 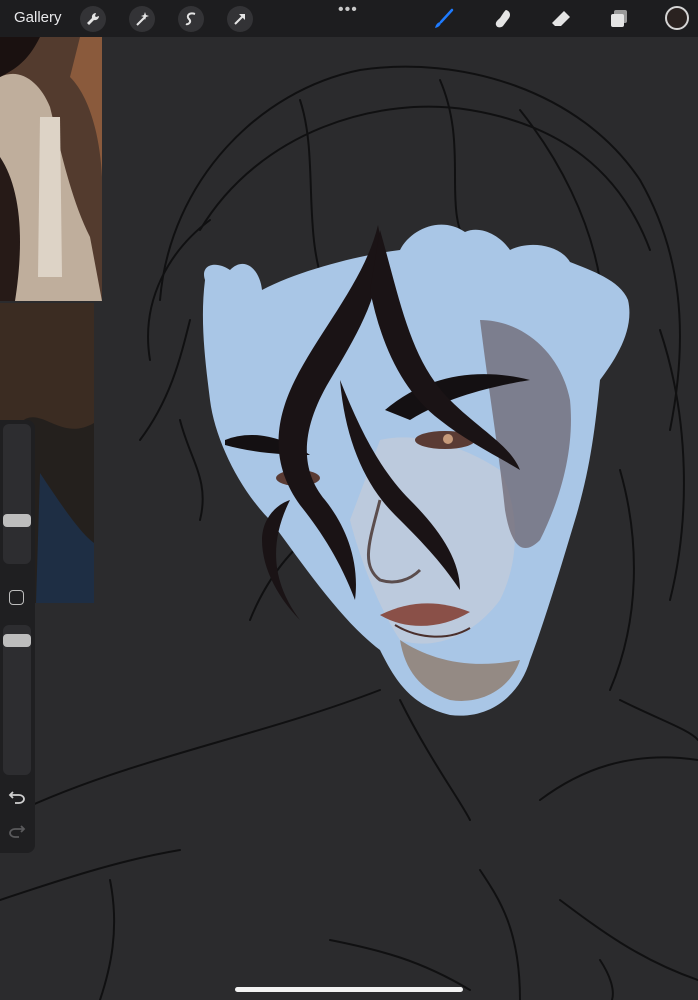 I want to click on eraser-icon, so click(x=561, y=19).